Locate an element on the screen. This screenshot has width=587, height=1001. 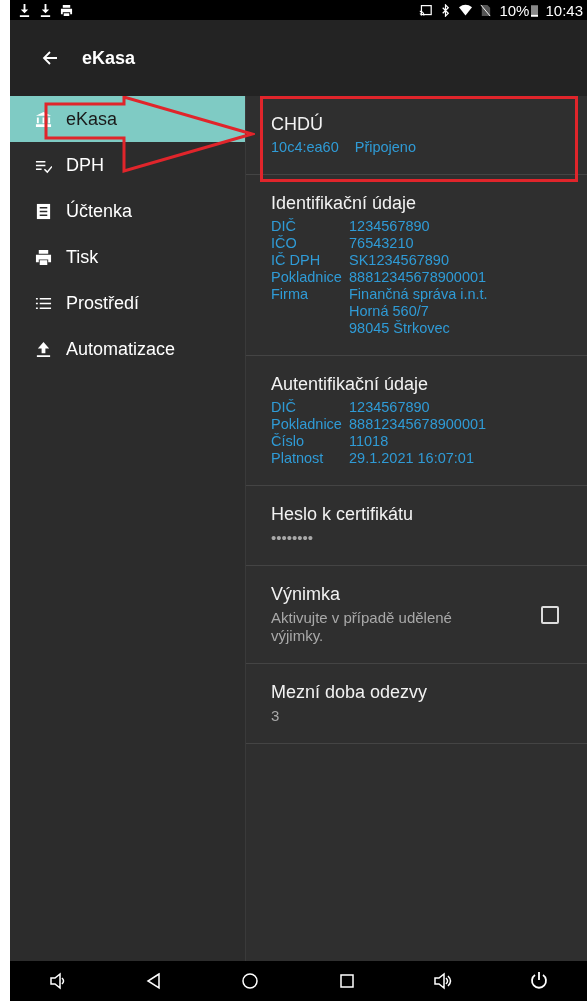
upload-icon is located at coordinates (43, 349).